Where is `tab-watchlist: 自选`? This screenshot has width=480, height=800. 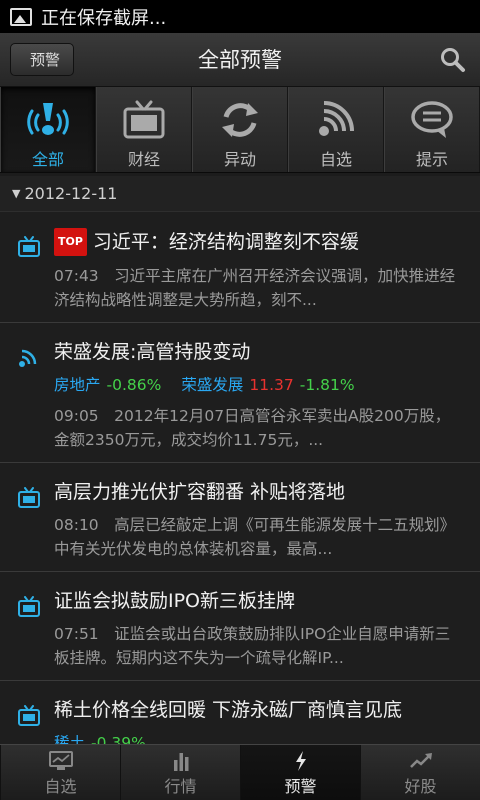
tab-watchlist: 自选 is located at coordinates (336, 129).